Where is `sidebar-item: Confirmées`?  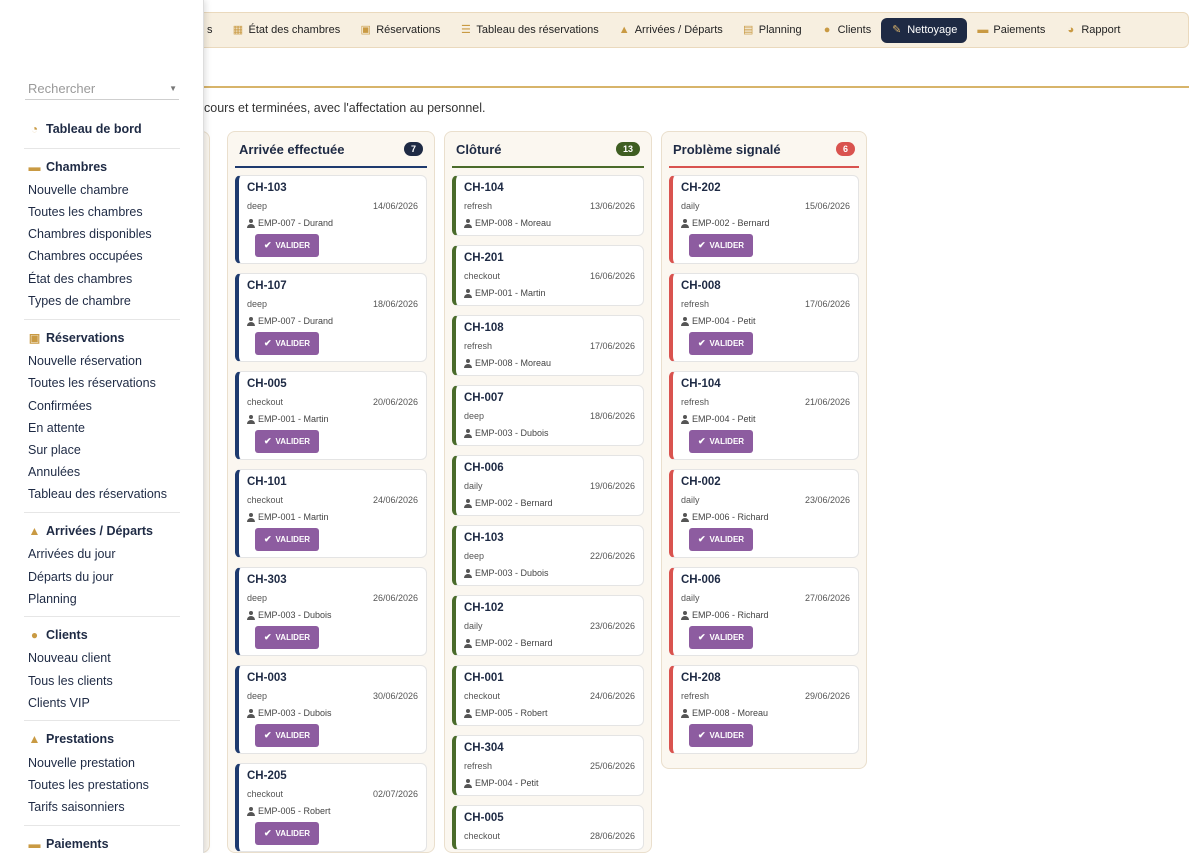 sidebar-item: Confirmées is located at coordinates (60, 406).